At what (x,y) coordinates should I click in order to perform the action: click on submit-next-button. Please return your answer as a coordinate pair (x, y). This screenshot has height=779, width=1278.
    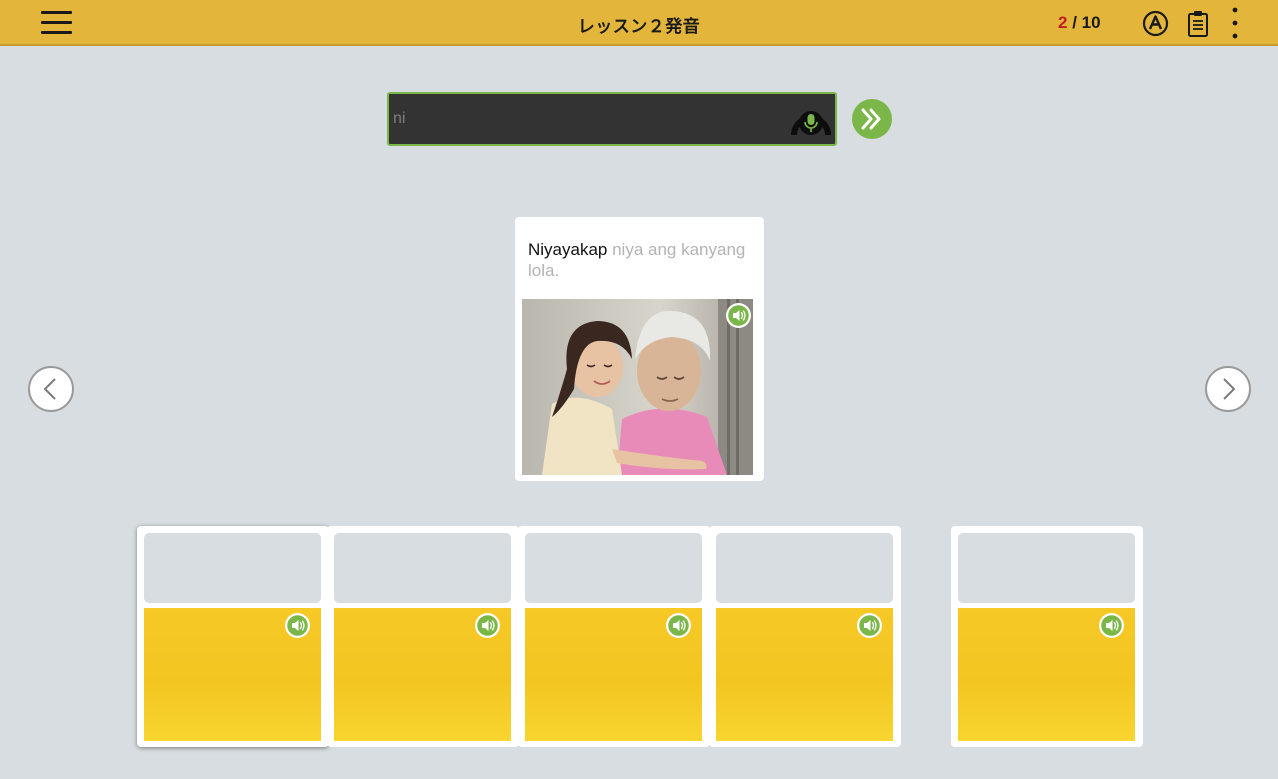
    Looking at the image, I should click on (872, 119).